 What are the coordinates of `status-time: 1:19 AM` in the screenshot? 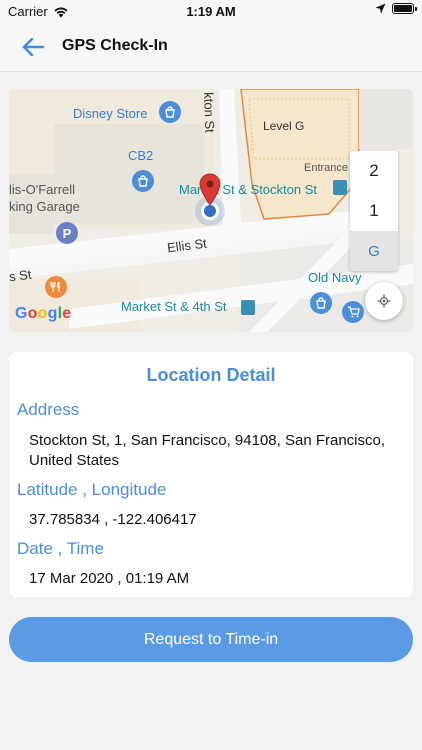 It's located at (211, 11).